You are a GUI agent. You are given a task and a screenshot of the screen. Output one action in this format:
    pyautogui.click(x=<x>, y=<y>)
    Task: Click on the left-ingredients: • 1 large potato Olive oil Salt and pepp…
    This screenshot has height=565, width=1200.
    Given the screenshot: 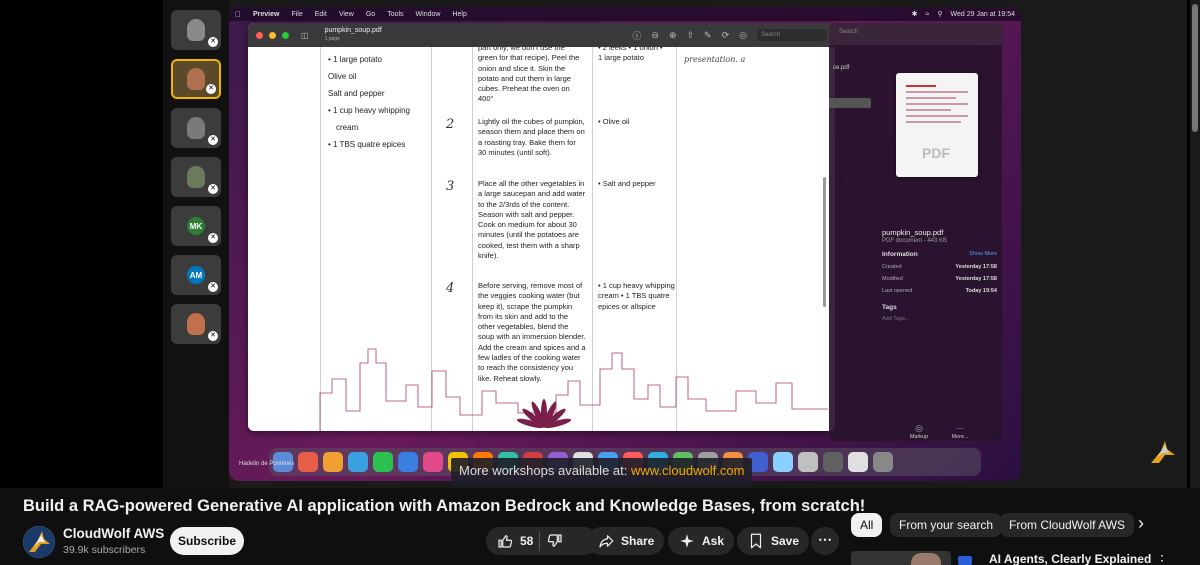 What is the action you would take?
    pyautogui.click(x=378, y=102)
    